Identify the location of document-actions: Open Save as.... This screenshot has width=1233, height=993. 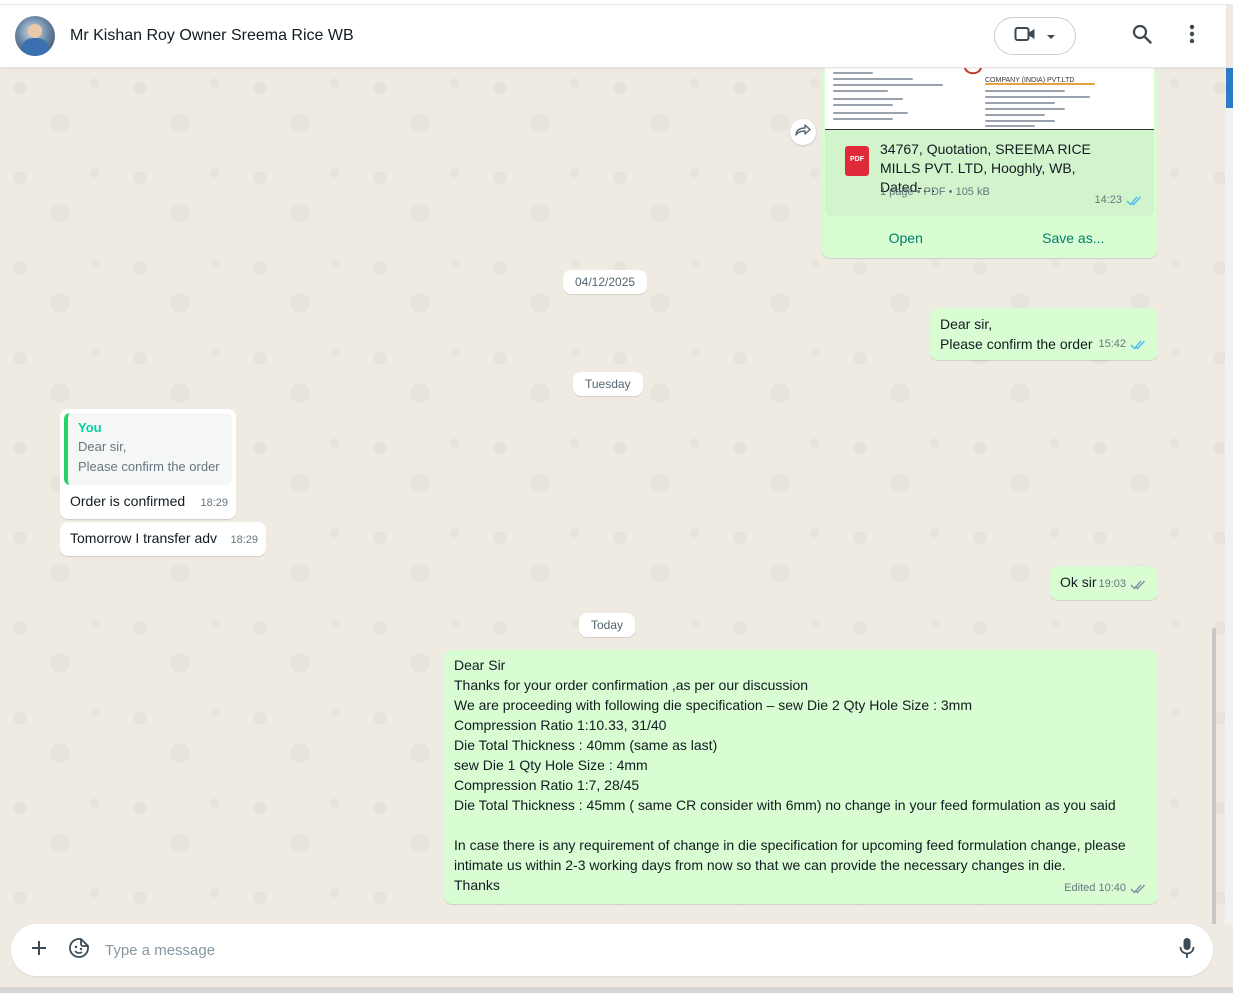
(989, 238).